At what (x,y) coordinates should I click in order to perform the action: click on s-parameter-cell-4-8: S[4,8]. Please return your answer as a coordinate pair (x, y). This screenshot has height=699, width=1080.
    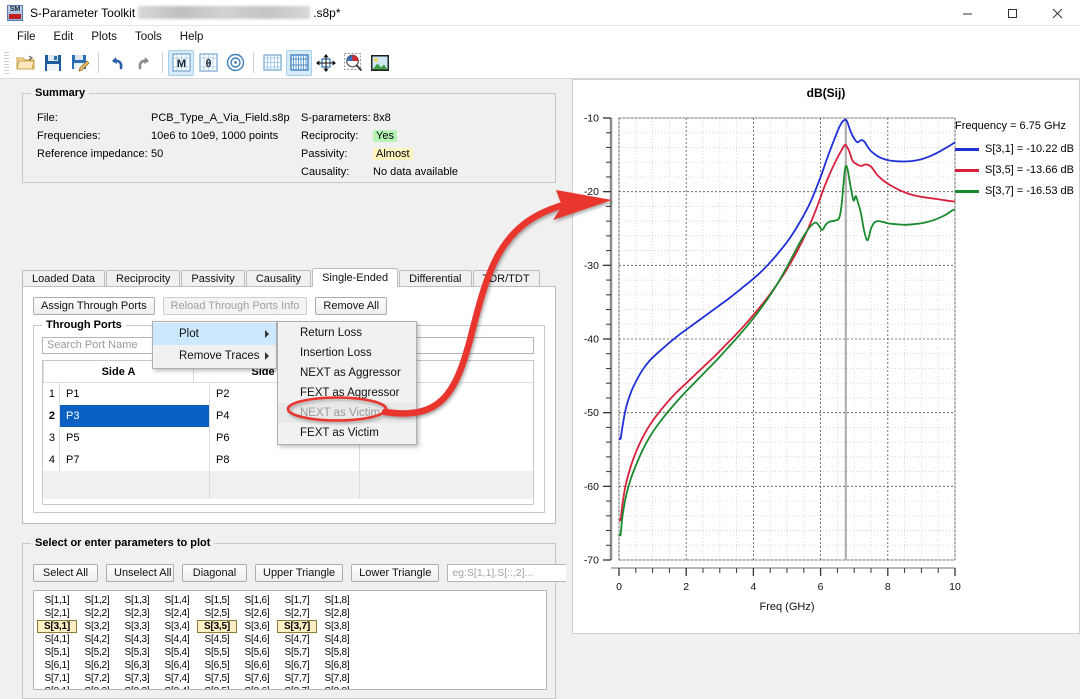
    Looking at the image, I should click on (337, 639).